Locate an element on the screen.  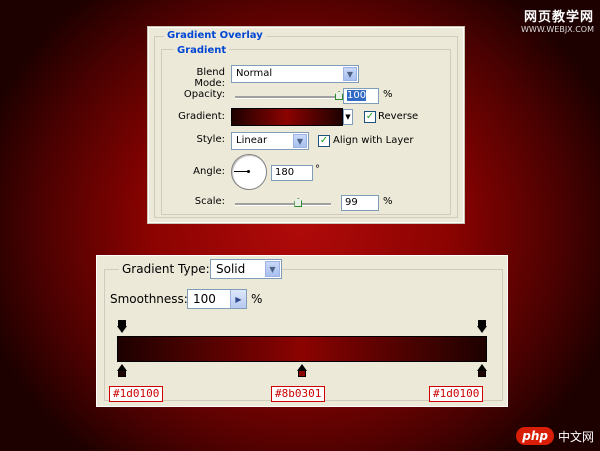
blend-mode-select: Normal ▼ is located at coordinates (295, 74).